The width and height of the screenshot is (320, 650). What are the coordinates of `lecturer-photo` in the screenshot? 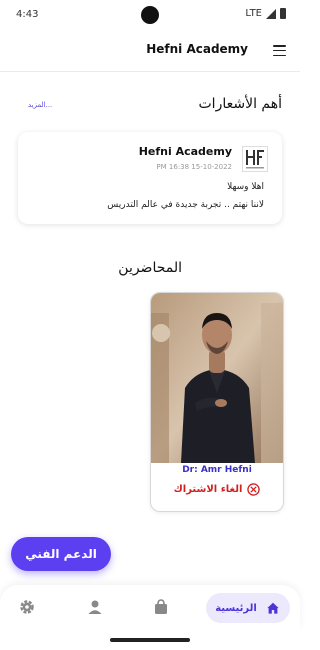 It's located at (217, 378).